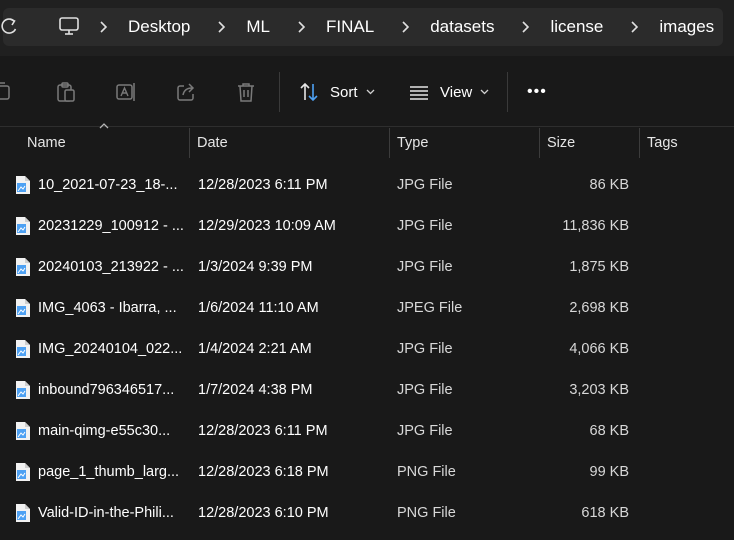 This screenshot has height=540, width=734. What do you see at coordinates (10, 26) in the screenshot?
I see `refresh-icon` at bounding box center [10, 26].